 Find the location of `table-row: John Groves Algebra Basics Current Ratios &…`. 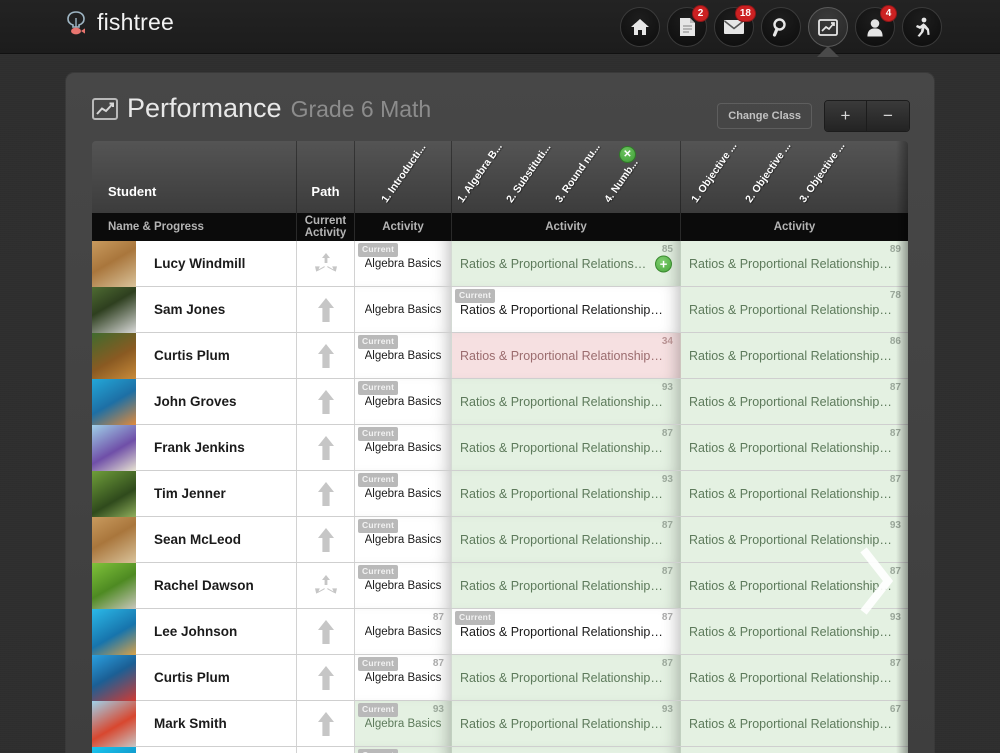

table-row: John Groves Algebra Basics Current Ratios &… is located at coordinates (500, 401).